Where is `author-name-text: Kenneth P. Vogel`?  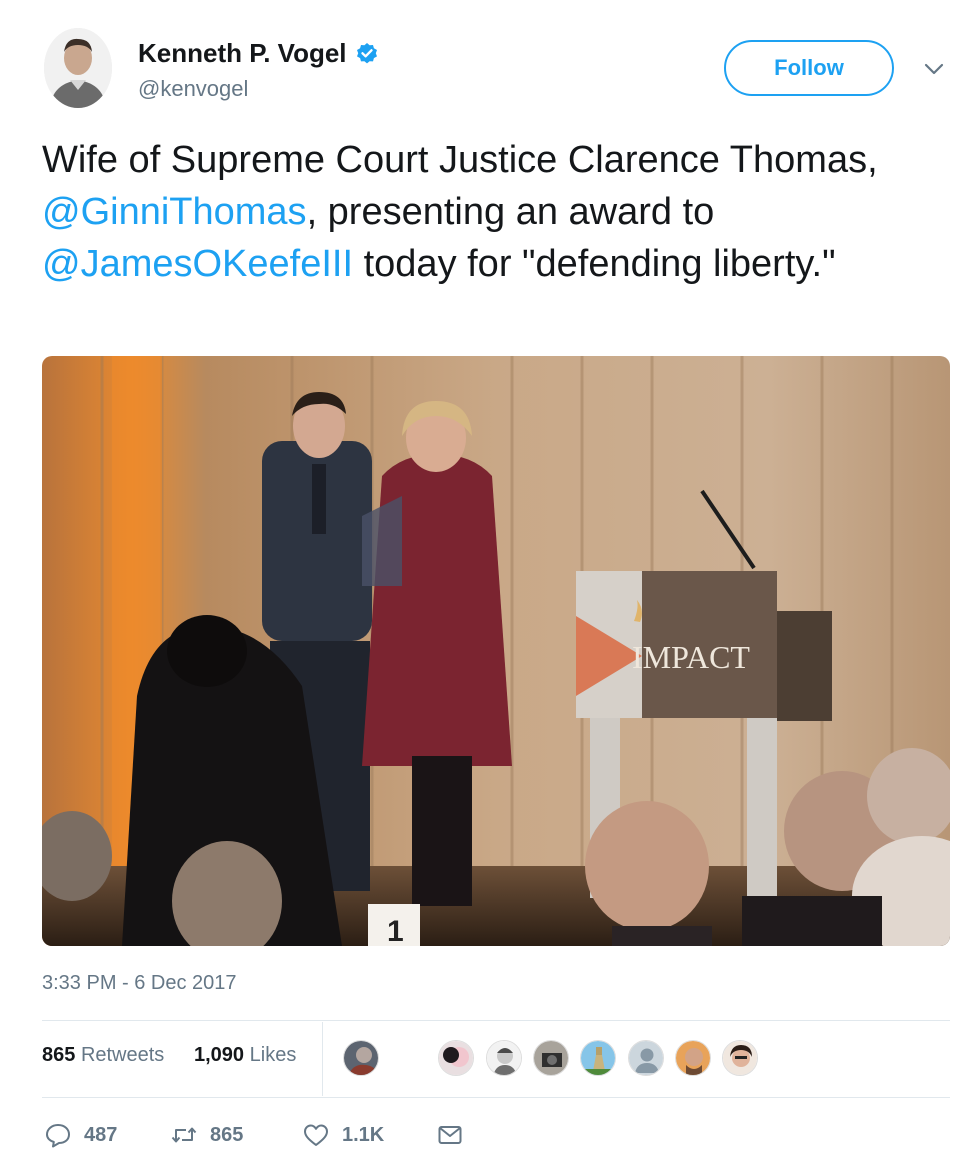 author-name-text: Kenneth P. Vogel is located at coordinates (242, 53).